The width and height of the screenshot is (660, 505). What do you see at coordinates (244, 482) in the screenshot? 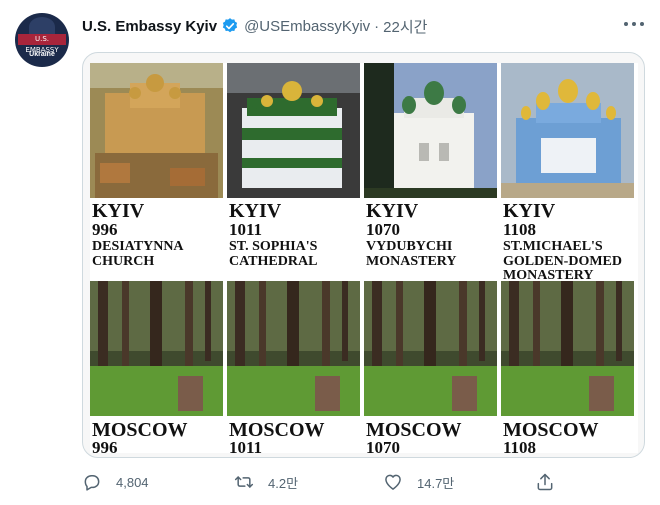
I see `retweet-icon` at bounding box center [244, 482].